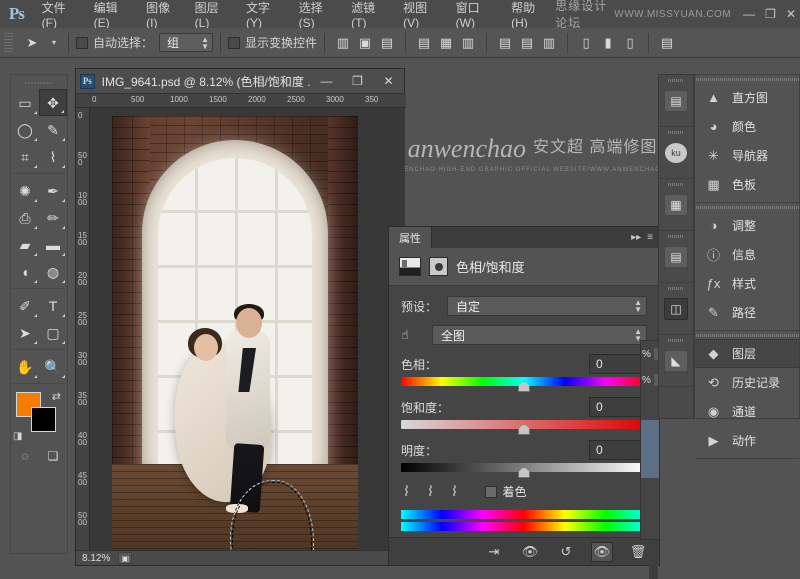 The height and width of the screenshot is (579, 800). I want to click on dock-icon-properties: ▦, so click(676, 204).